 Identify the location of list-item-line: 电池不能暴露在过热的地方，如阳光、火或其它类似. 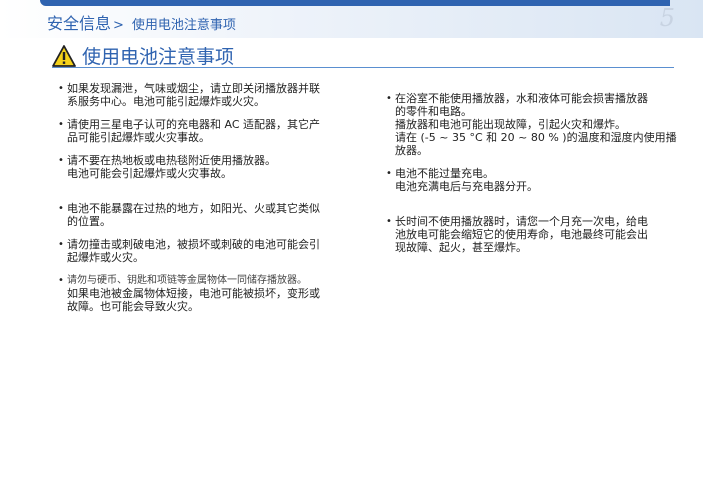
(193, 208).